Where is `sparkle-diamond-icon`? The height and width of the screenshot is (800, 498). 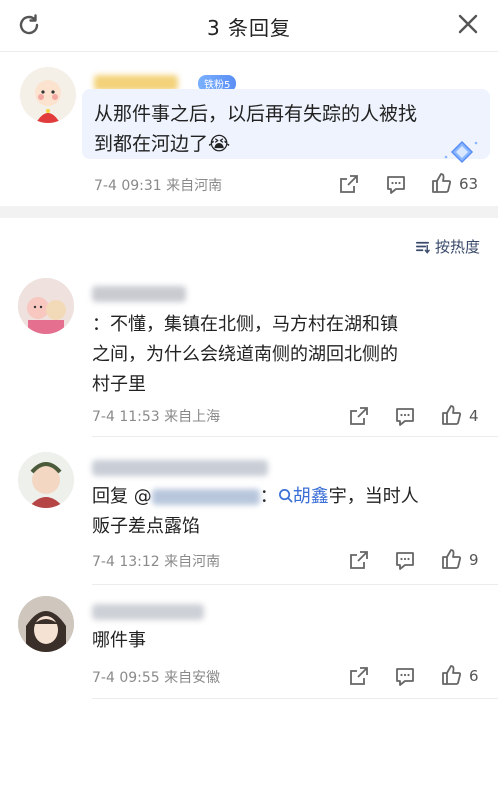 sparkle-diamond-icon is located at coordinates (461, 152).